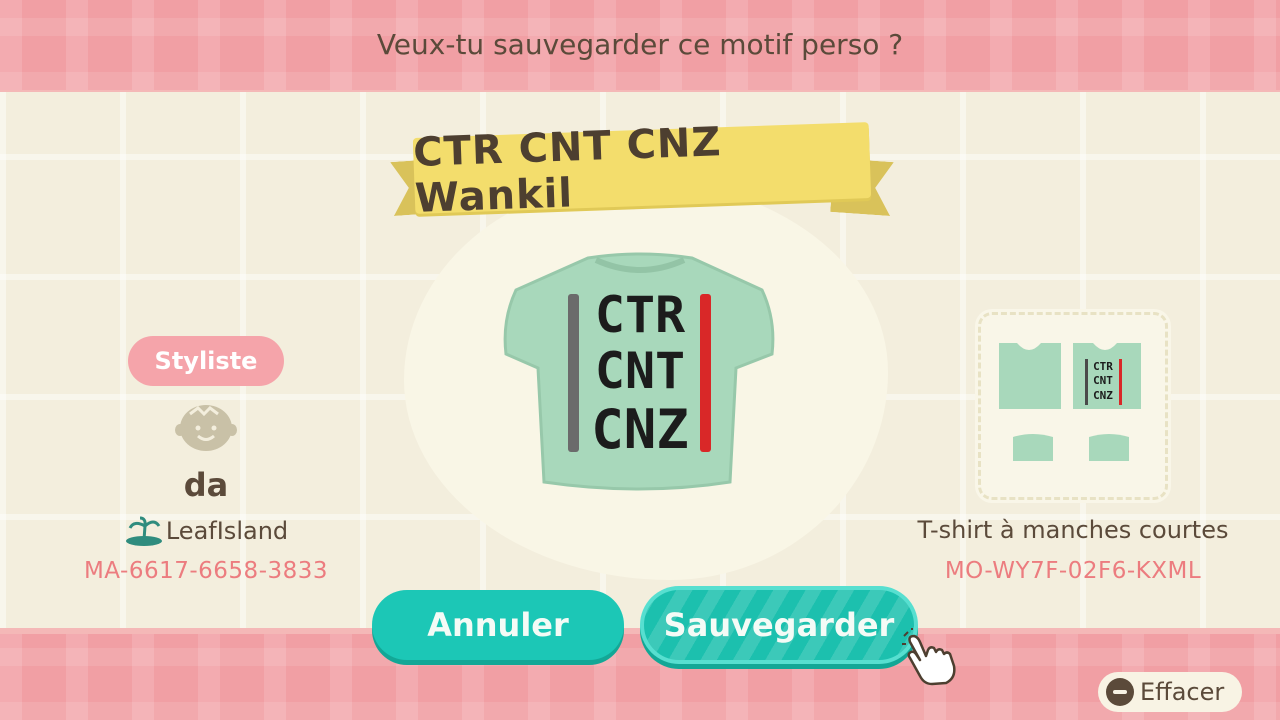 The image size is (1280, 720). What do you see at coordinates (1073, 530) in the screenshot?
I see `item-type-label: T-shirt à manches courtes` at bounding box center [1073, 530].